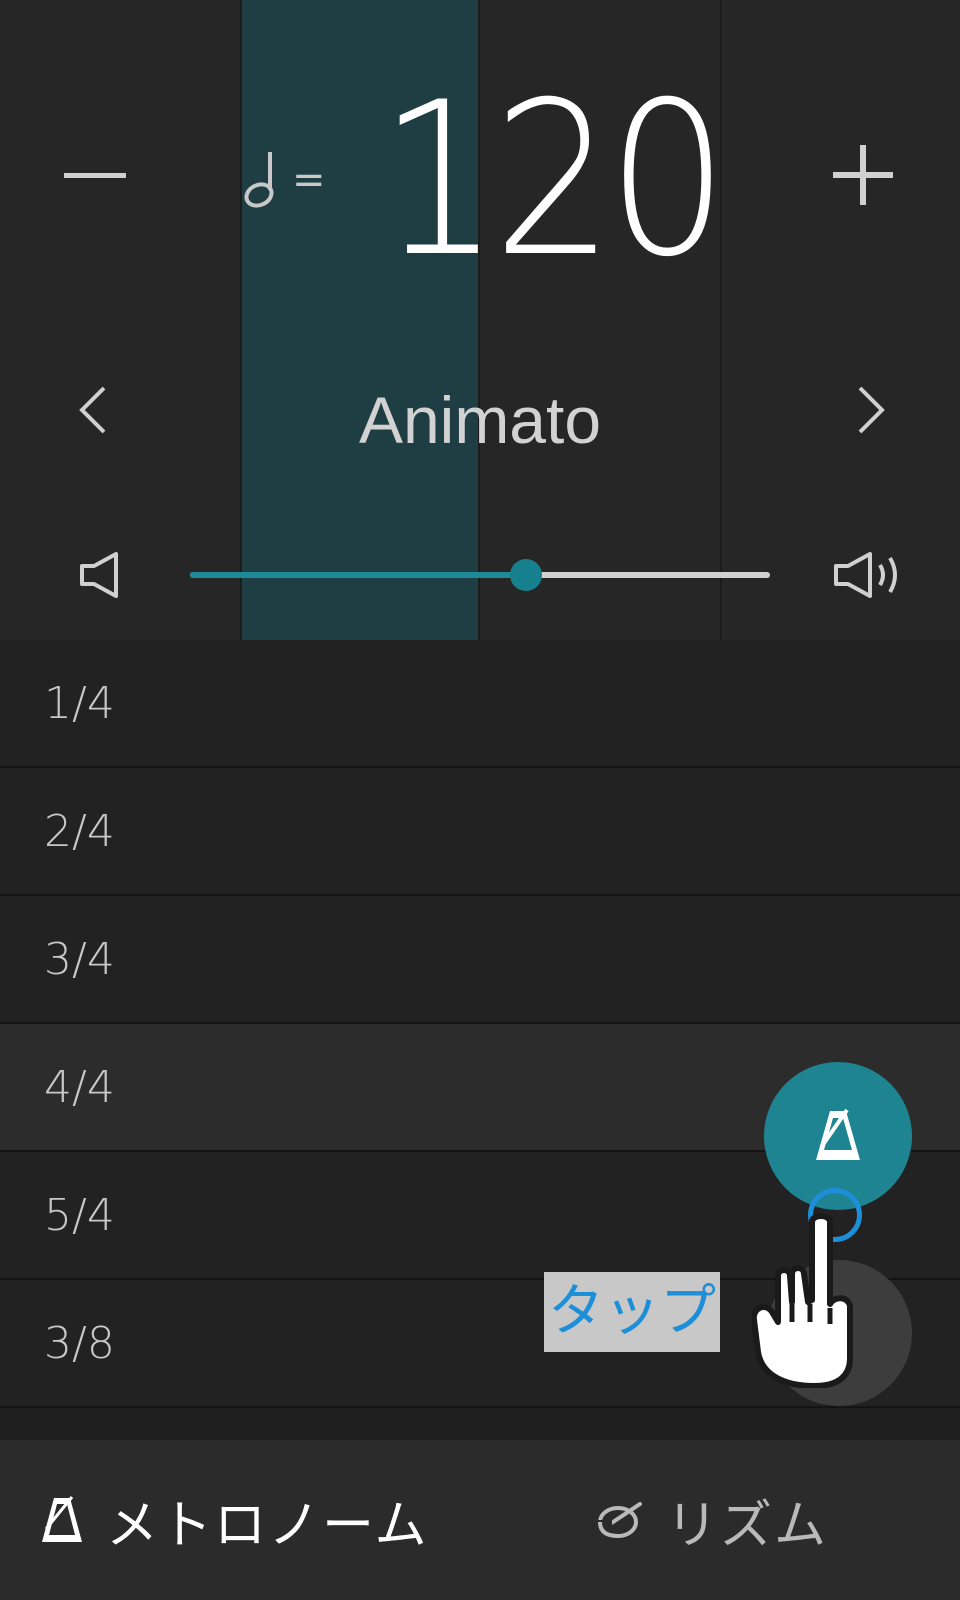 Image resolution: width=960 pixels, height=1600 pixels. I want to click on speaker-high-icon, so click(865, 575).